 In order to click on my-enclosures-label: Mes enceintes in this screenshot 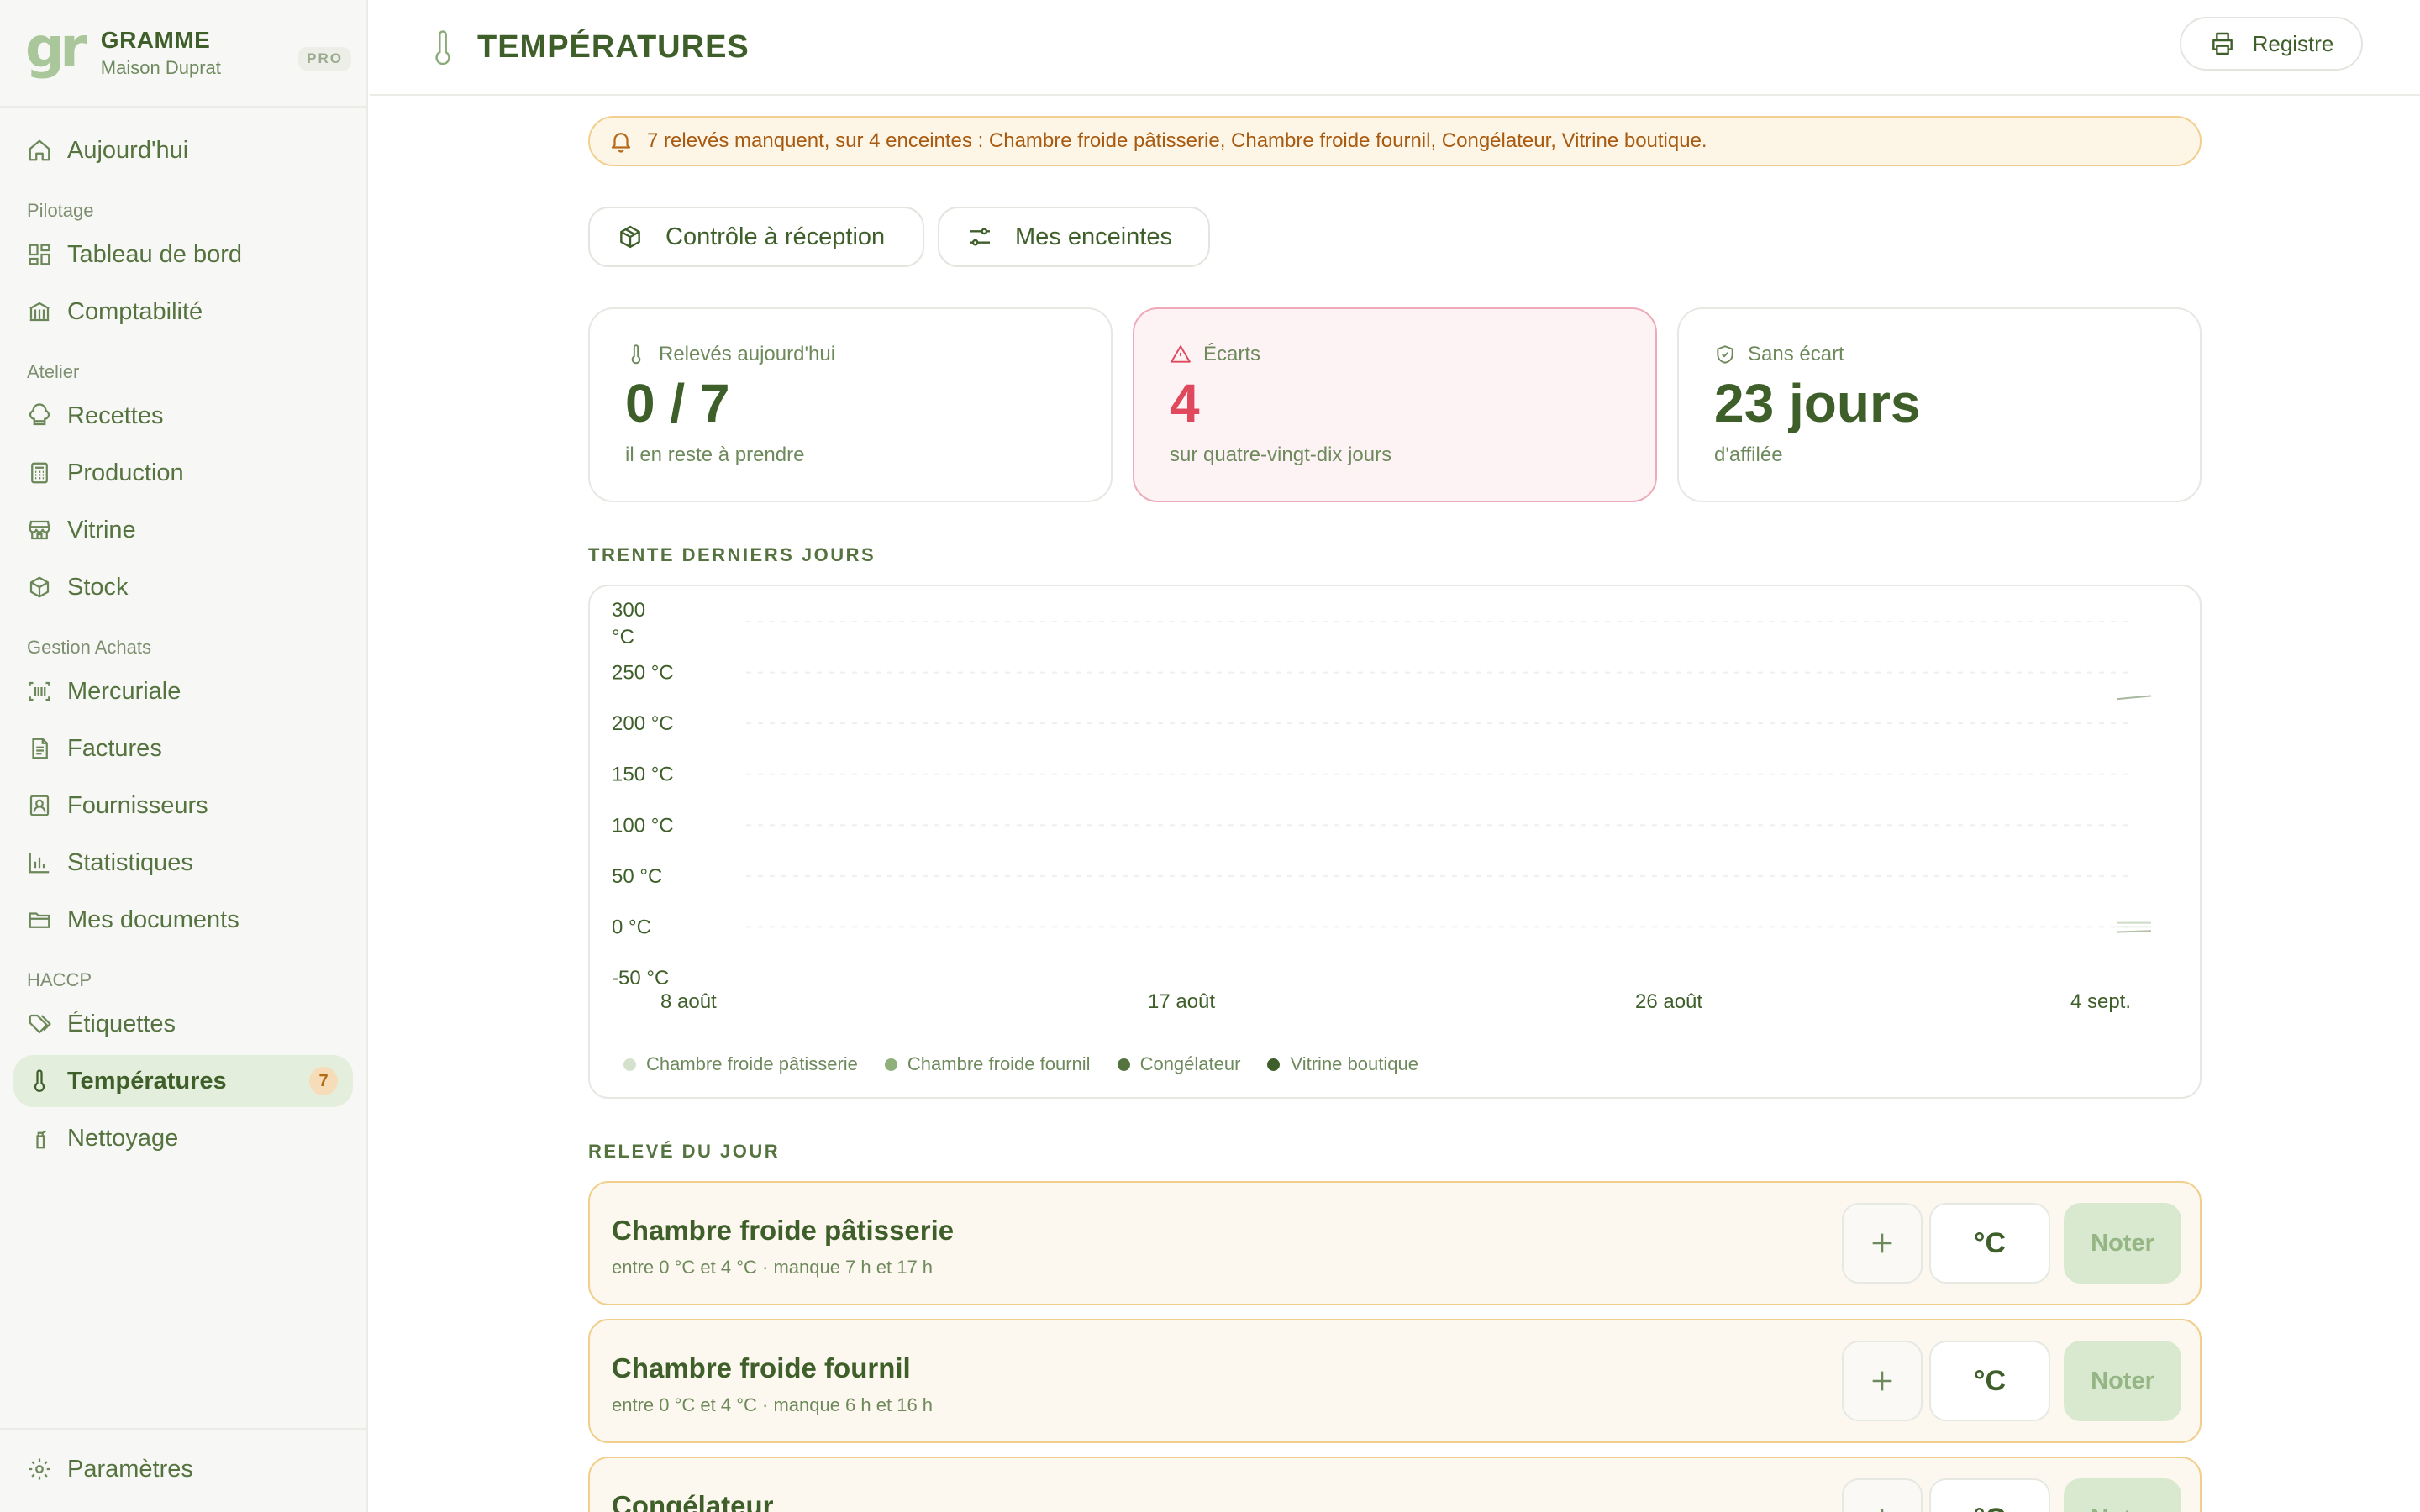, I will do `click(1093, 236)`.